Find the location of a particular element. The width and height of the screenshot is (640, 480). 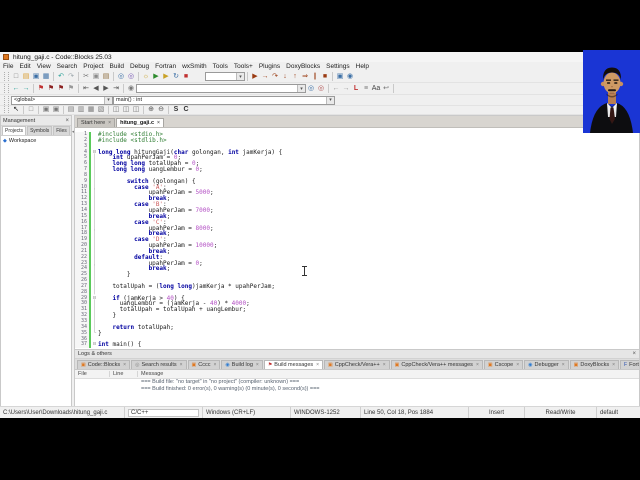

debug-continue-icon: ▶ is located at coordinates (255, 77).